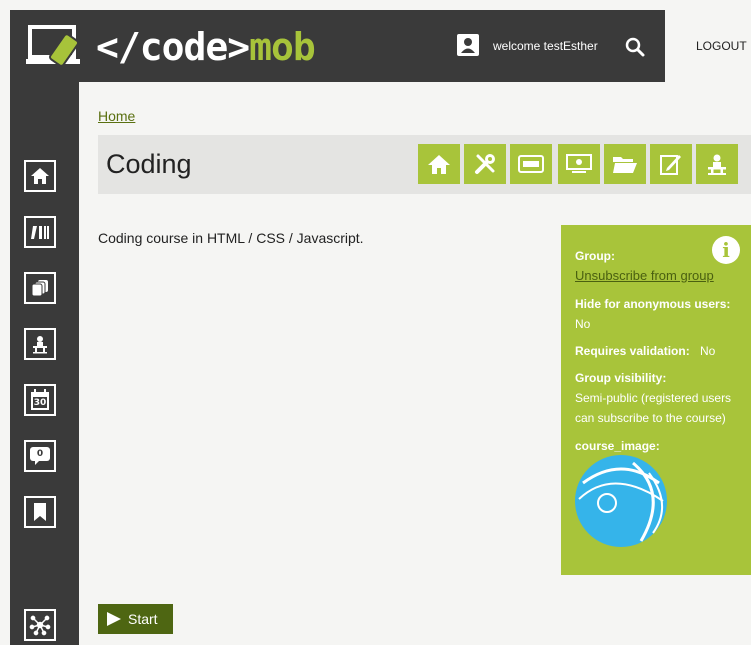 The image size is (751, 645). I want to click on toolbar-screen-button, so click(579, 164).